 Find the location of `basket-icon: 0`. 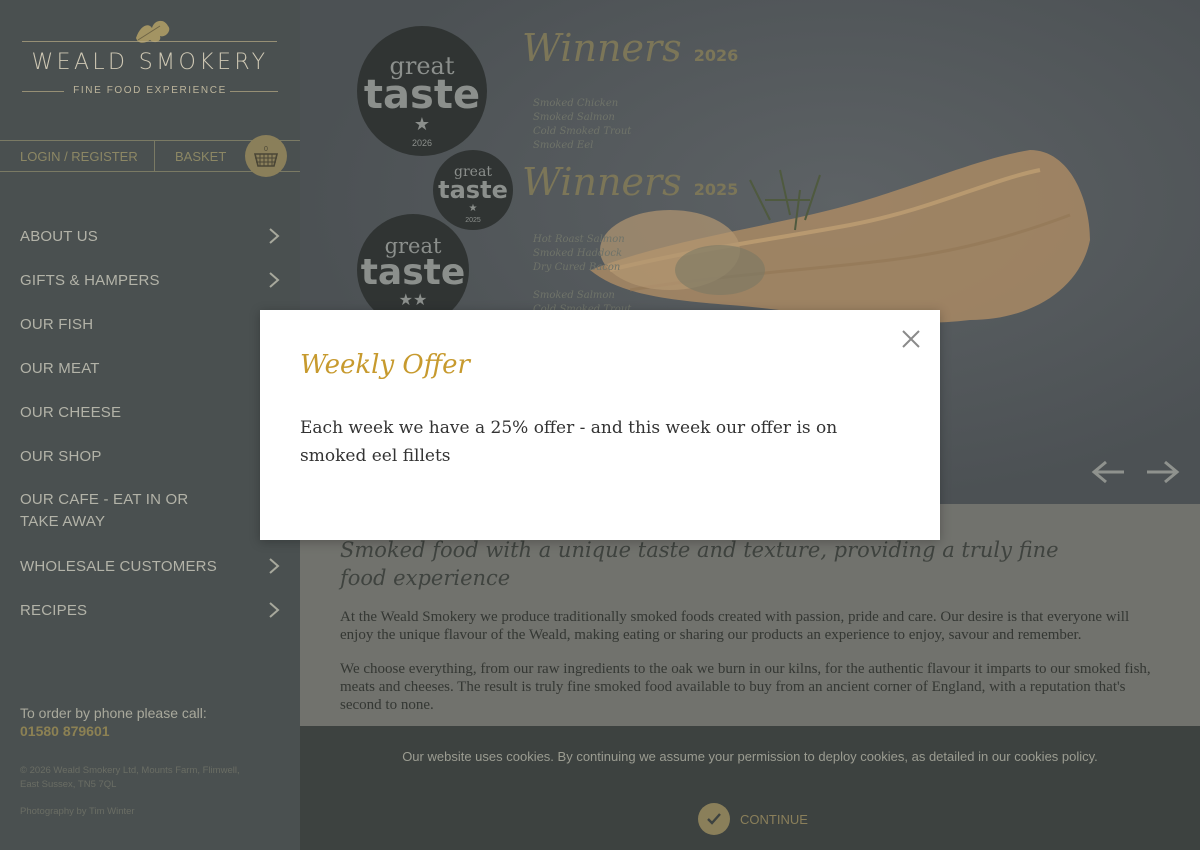

basket-icon: 0 is located at coordinates (266, 156).